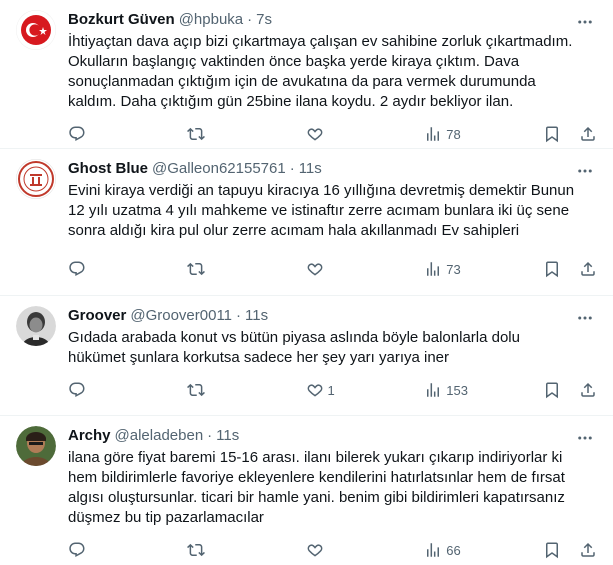 Image resolution: width=613 pixels, height=565 pixels. Describe the element at coordinates (453, 550) in the screenshot. I see `views-count: 66` at that location.